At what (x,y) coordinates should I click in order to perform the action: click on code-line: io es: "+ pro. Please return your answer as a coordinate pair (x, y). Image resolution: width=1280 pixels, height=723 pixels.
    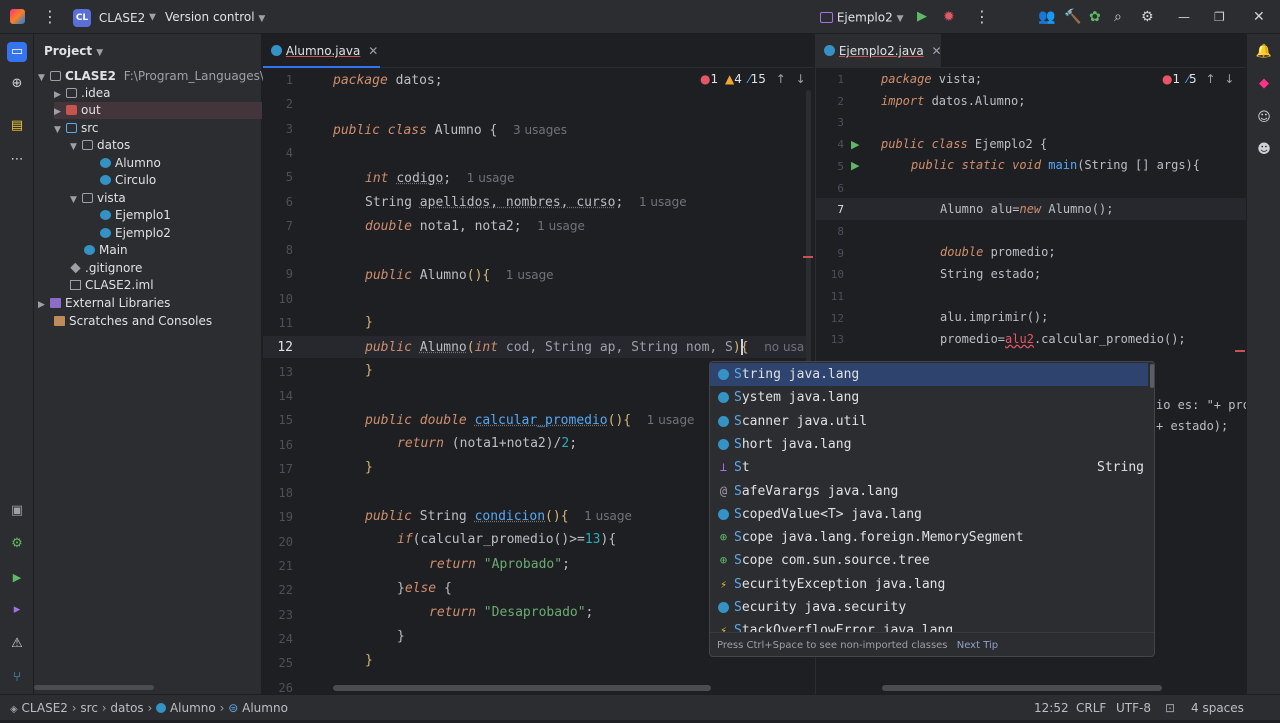
    Looking at the image, I should click on (1203, 405).